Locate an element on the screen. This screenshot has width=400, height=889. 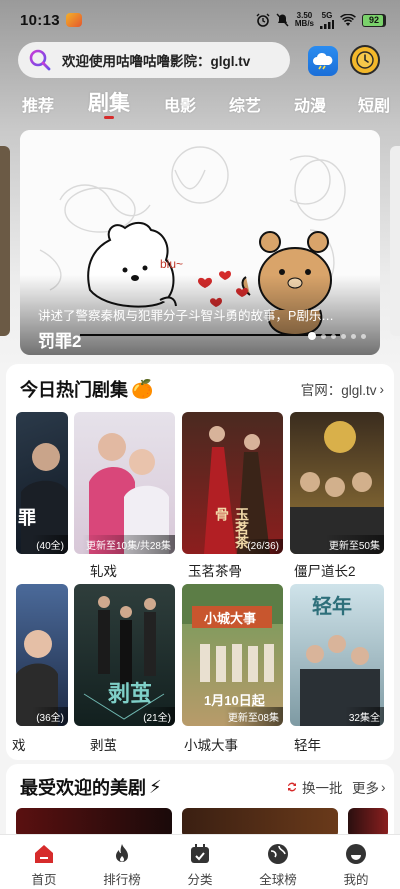
carousel-prev-card is located at coordinates (5, 241).